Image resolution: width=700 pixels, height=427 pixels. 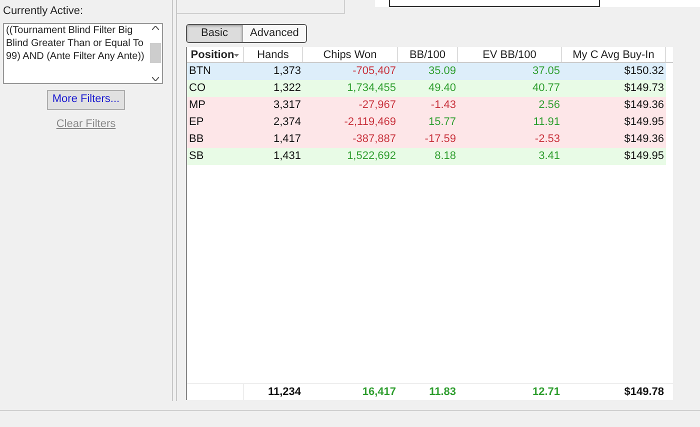 What do you see at coordinates (237, 55) in the screenshot?
I see `sort-icon` at bounding box center [237, 55].